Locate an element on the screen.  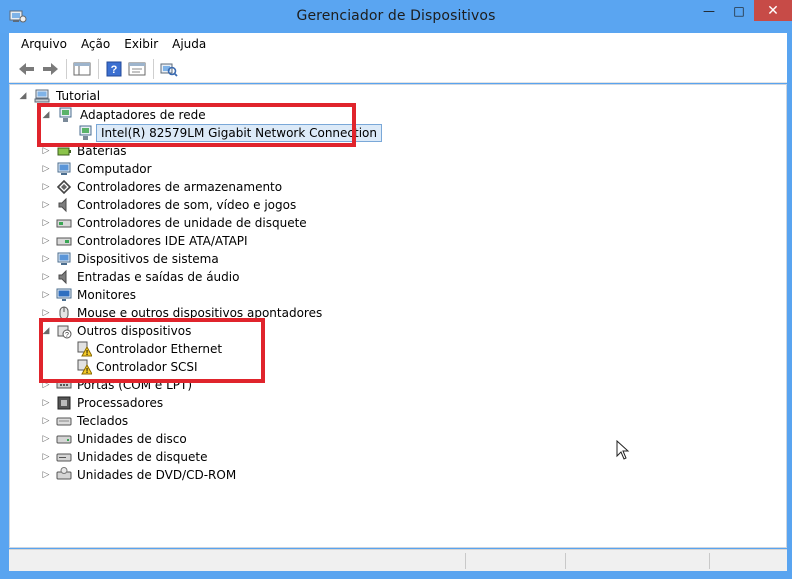
tree-item-unidades-dvd: ▷ Unidades de DVD/CD-ROM is located at coordinates (170, 475).